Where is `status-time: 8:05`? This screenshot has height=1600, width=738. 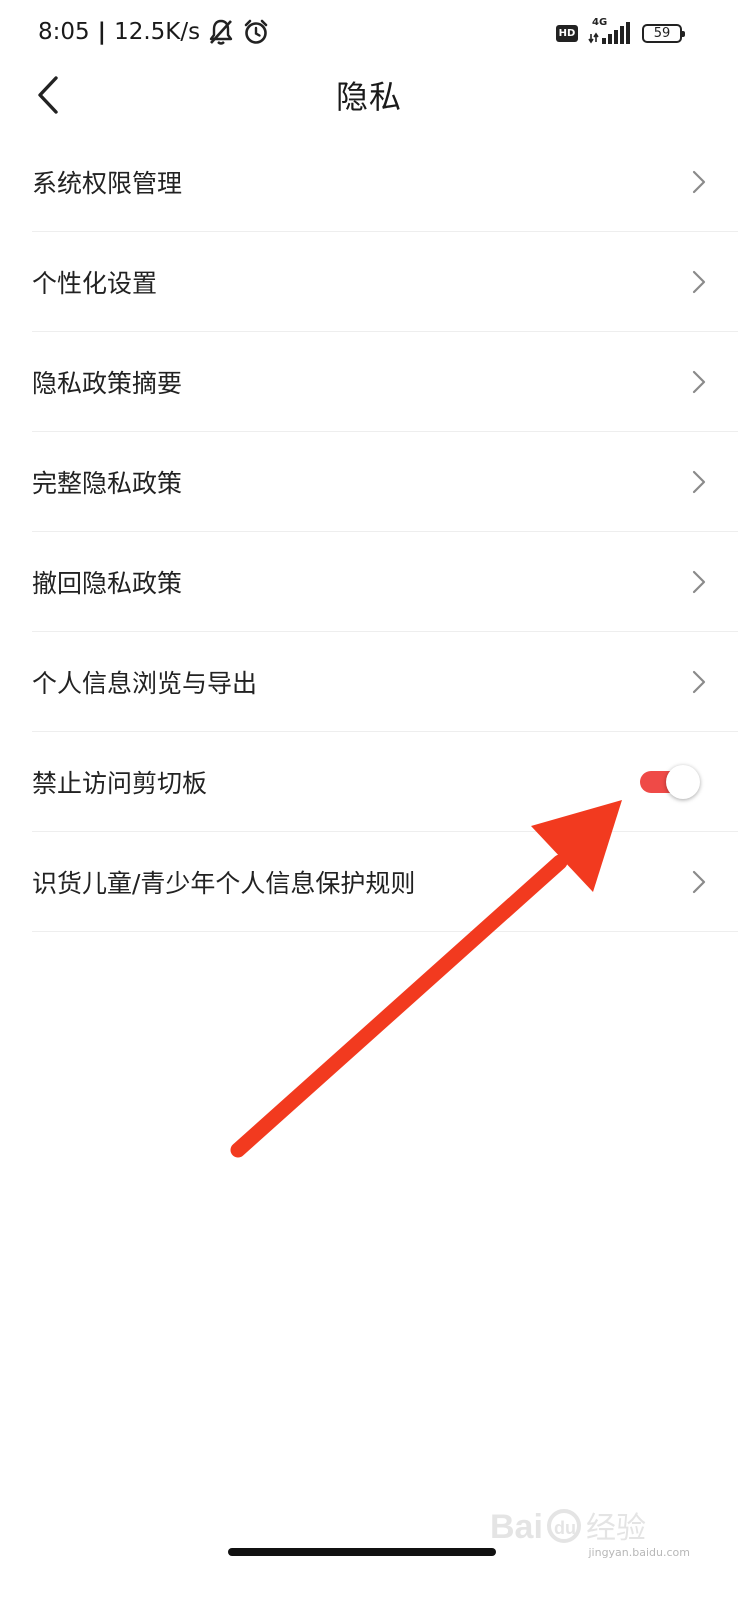
status-time: 8:05 is located at coordinates (64, 32).